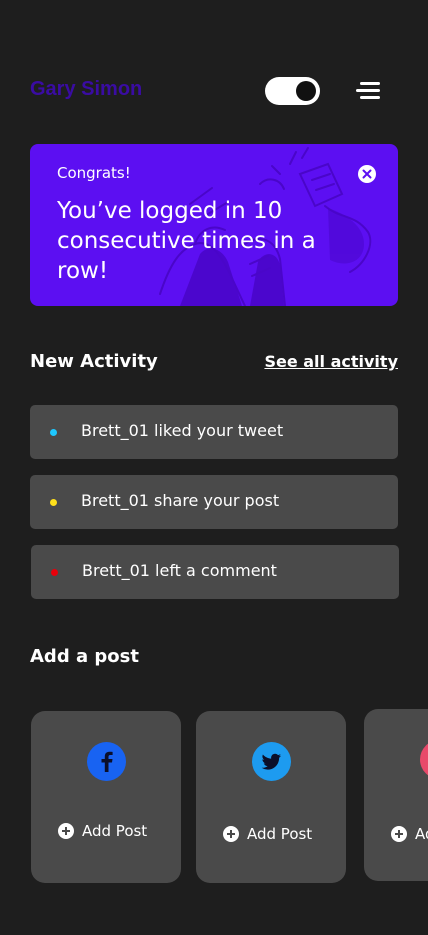  Describe the element at coordinates (424, 759) in the screenshot. I see `instagram-icon` at that location.